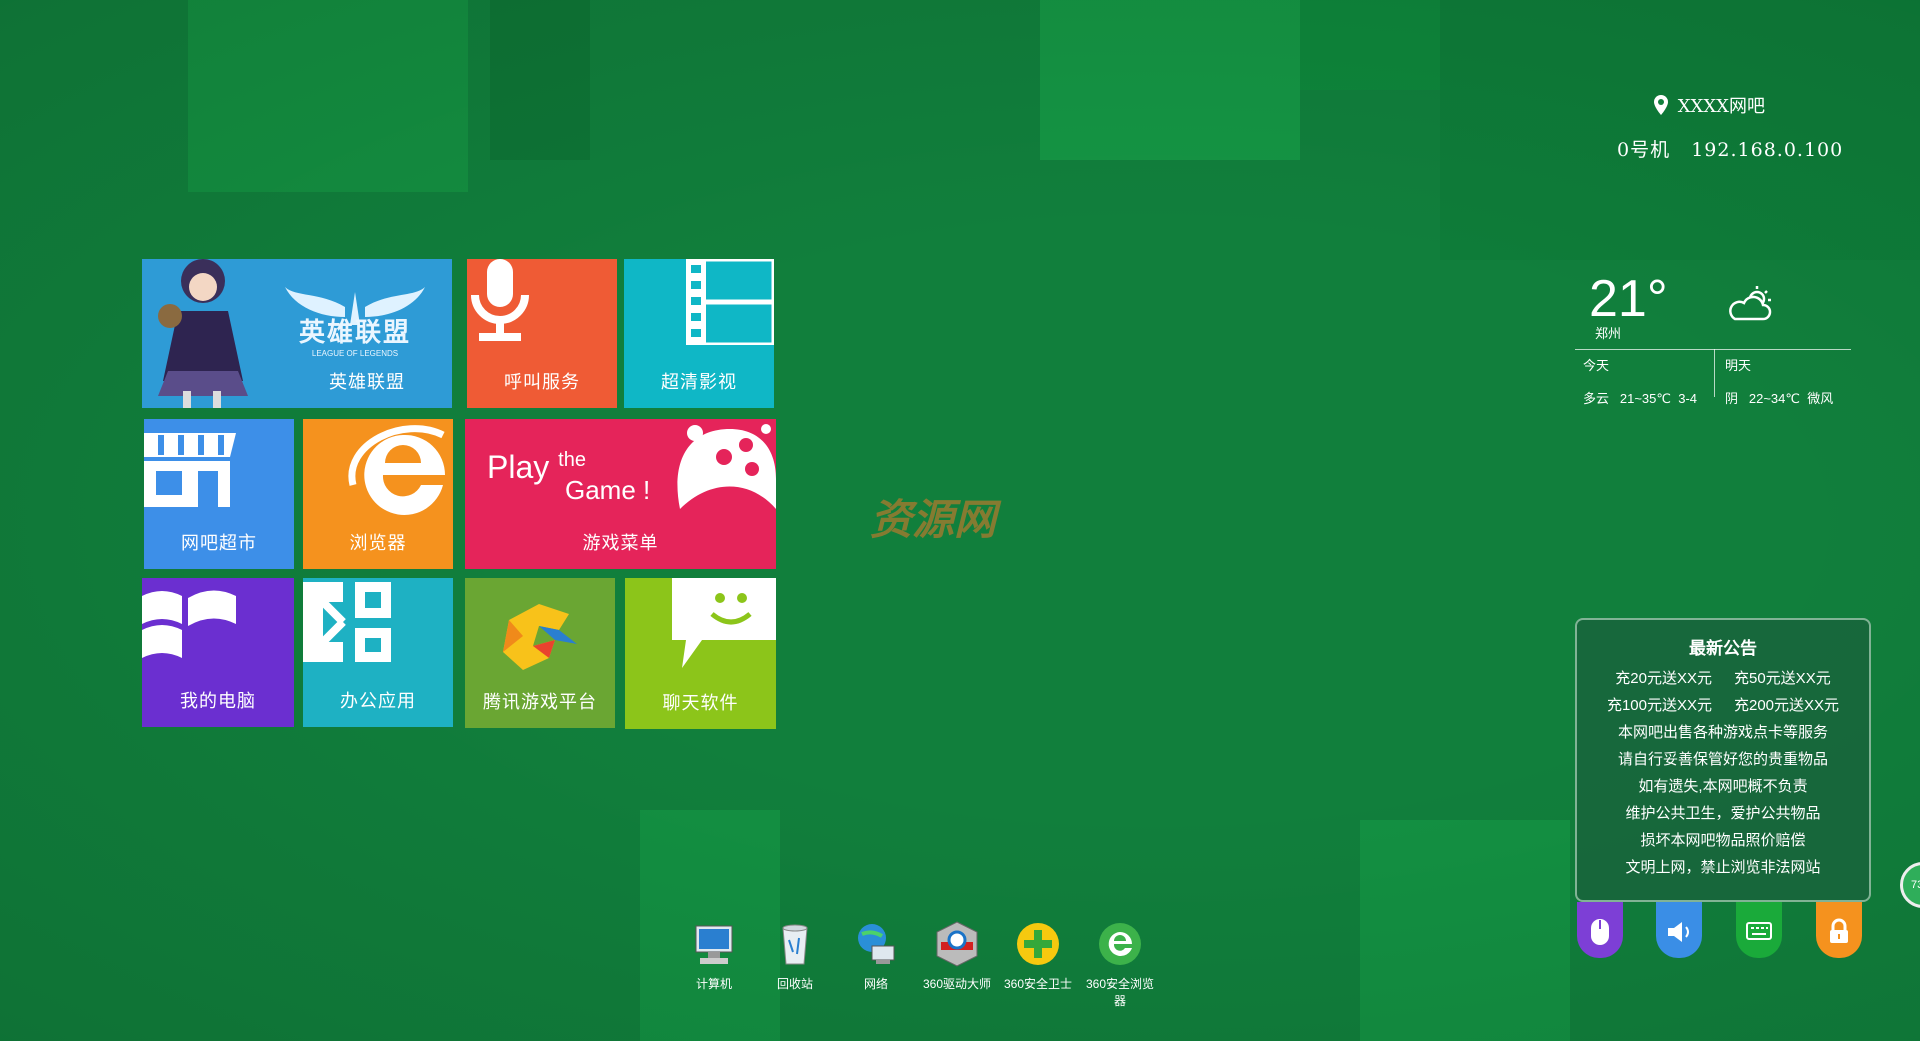  Describe the element at coordinates (1038, 944) in the screenshot. I see `security-guard-icon` at that location.